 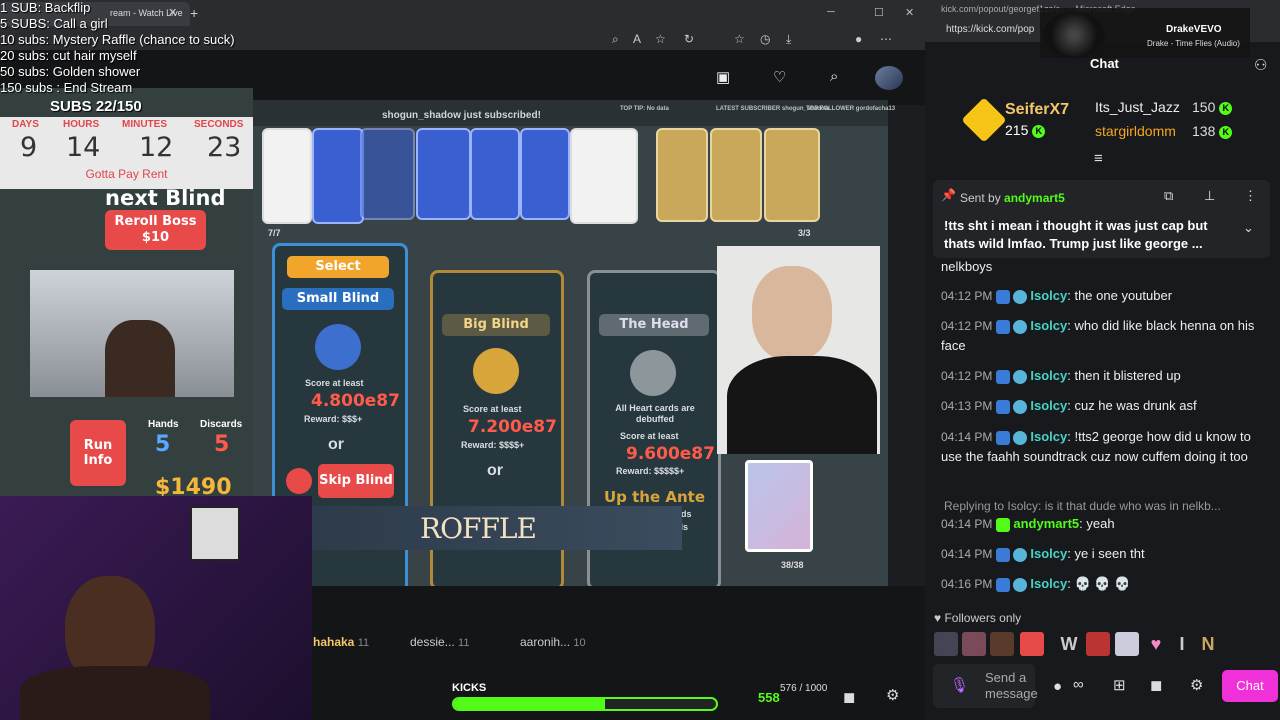 What do you see at coordinates (1078, 684) in the screenshot?
I see `infinity-icon: ∞` at bounding box center [1078, 684].